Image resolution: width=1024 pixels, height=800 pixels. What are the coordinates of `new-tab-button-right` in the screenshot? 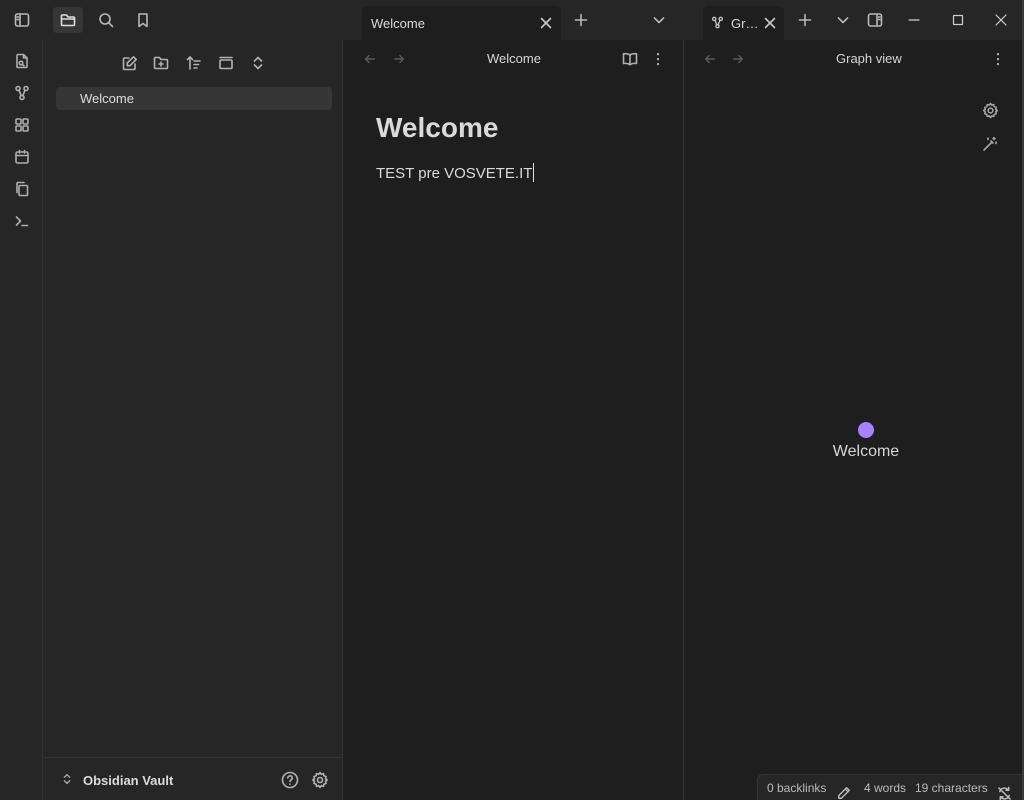 It's located at (805, 20).